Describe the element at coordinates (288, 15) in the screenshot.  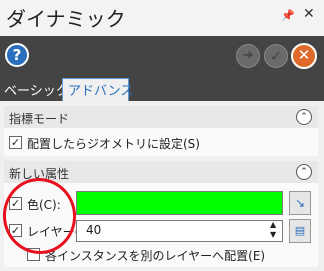
I see `pin-icon: 📌` at that location.